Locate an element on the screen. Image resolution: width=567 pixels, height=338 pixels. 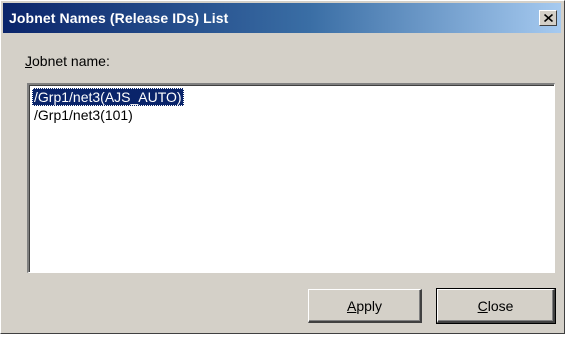
close-mnemonic: C is located at coordinates (482, 305).